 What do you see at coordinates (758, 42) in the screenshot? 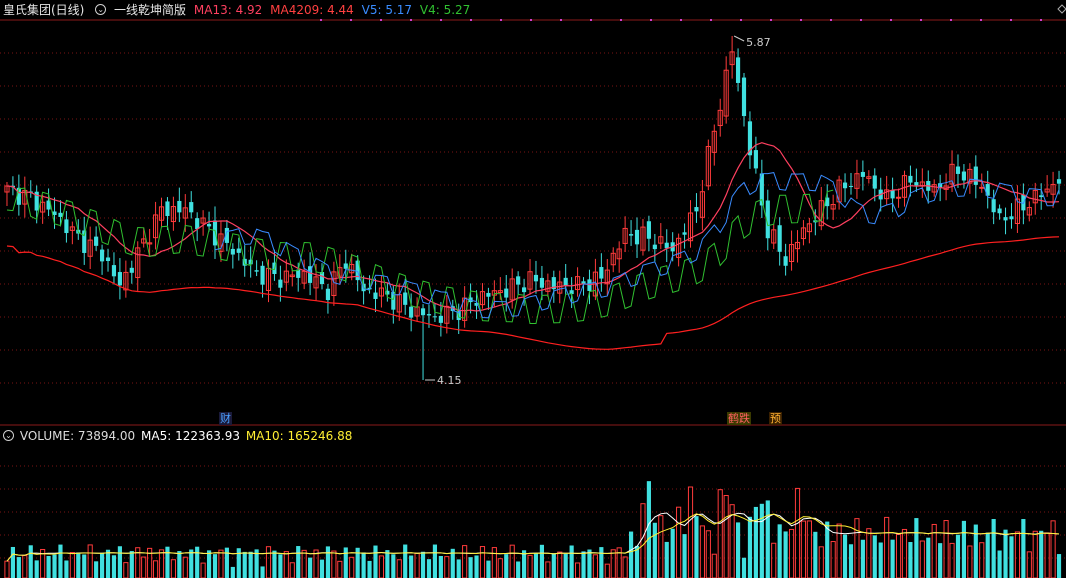
I see `high-label: 5.87` at bounding box center [758, 42].